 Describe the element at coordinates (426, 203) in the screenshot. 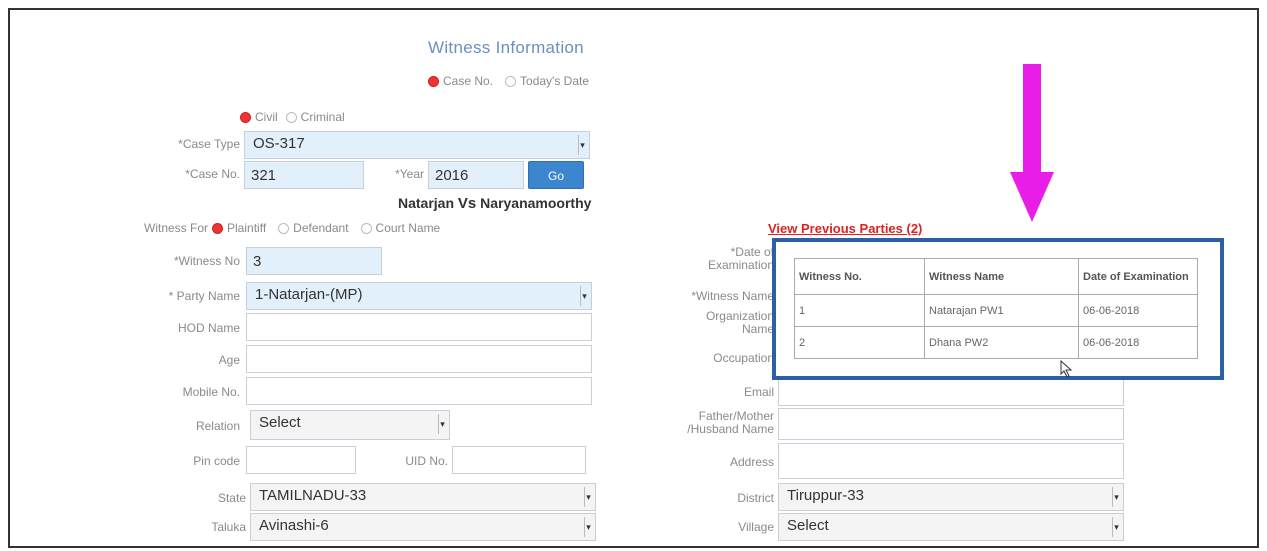

I see `petitioner-name: Natarjan` at that location.